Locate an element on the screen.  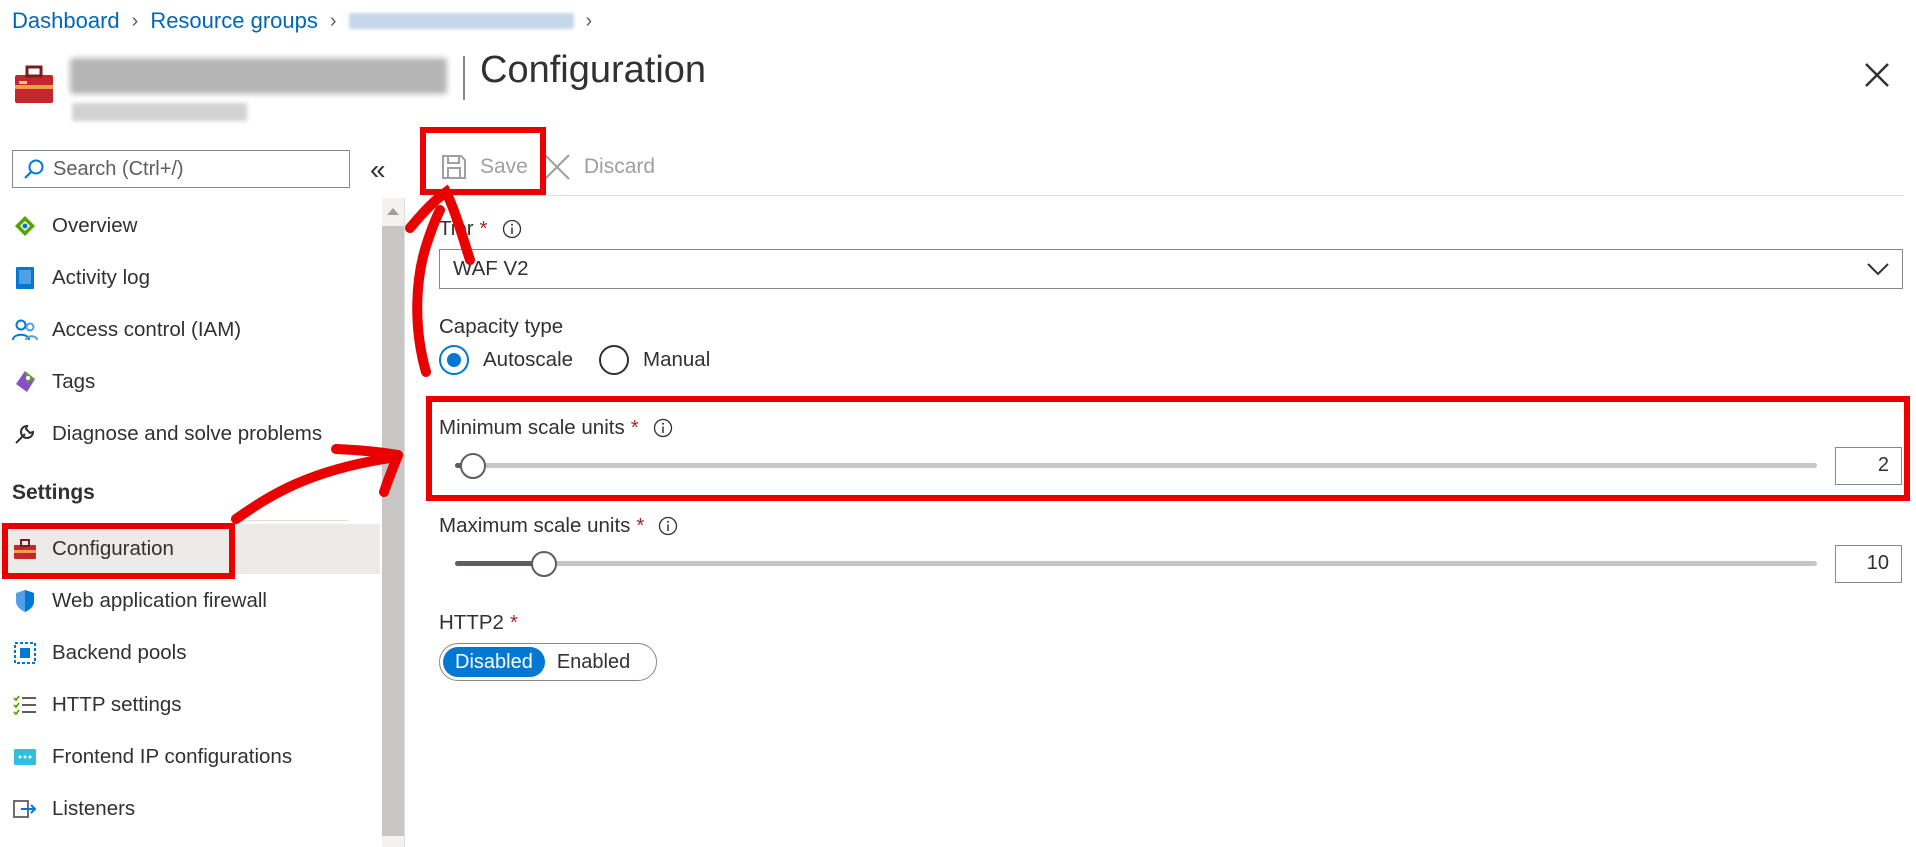
save-button: Save is located at coordinates (484, 167).